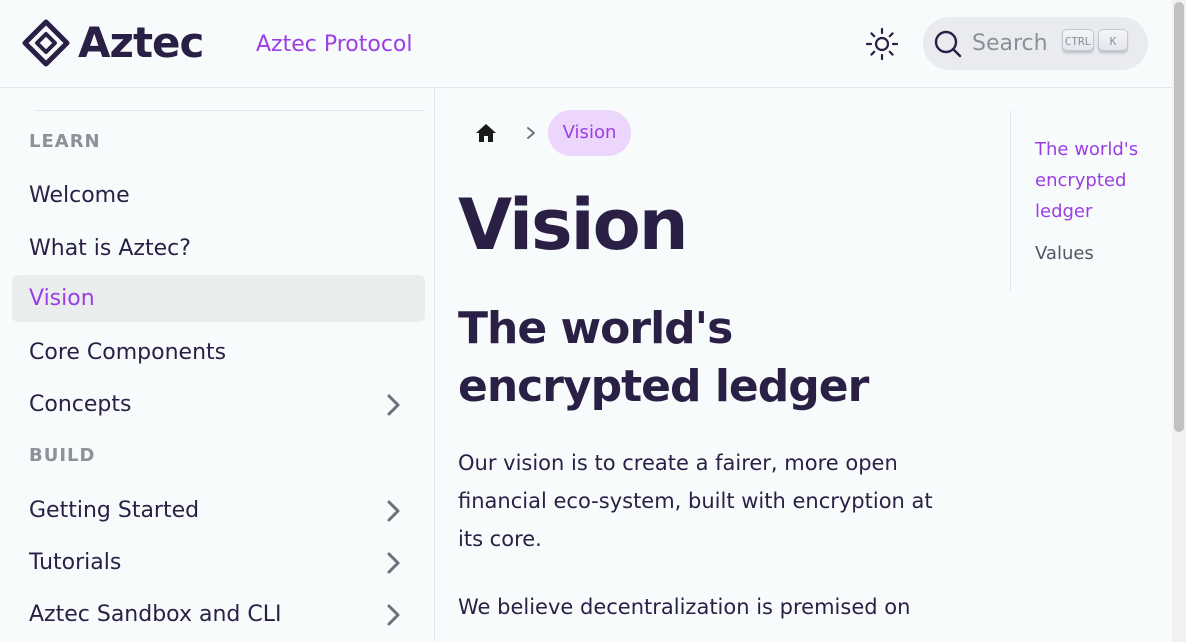 Image resolution: width=1186 pixels, height=642 pixels. I want to click on sidebar-item-label: Core Components, so click(128, 352).